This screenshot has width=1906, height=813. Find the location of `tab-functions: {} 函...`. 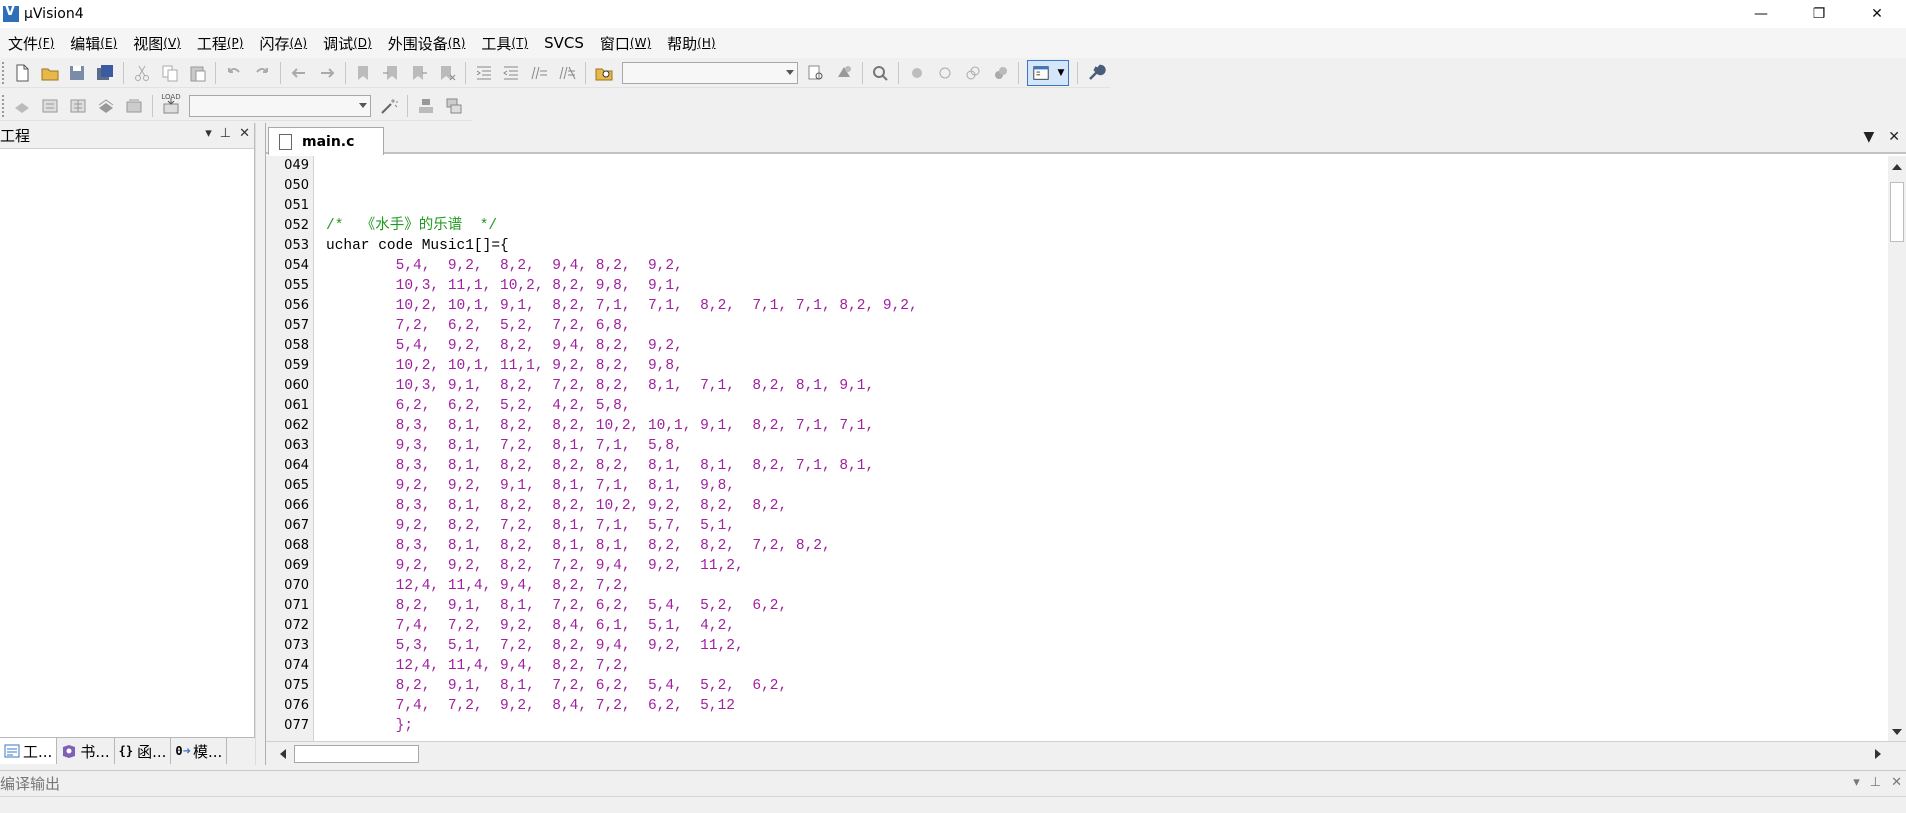

tab-functions: {} 函... is located at coordinates (143, 751).